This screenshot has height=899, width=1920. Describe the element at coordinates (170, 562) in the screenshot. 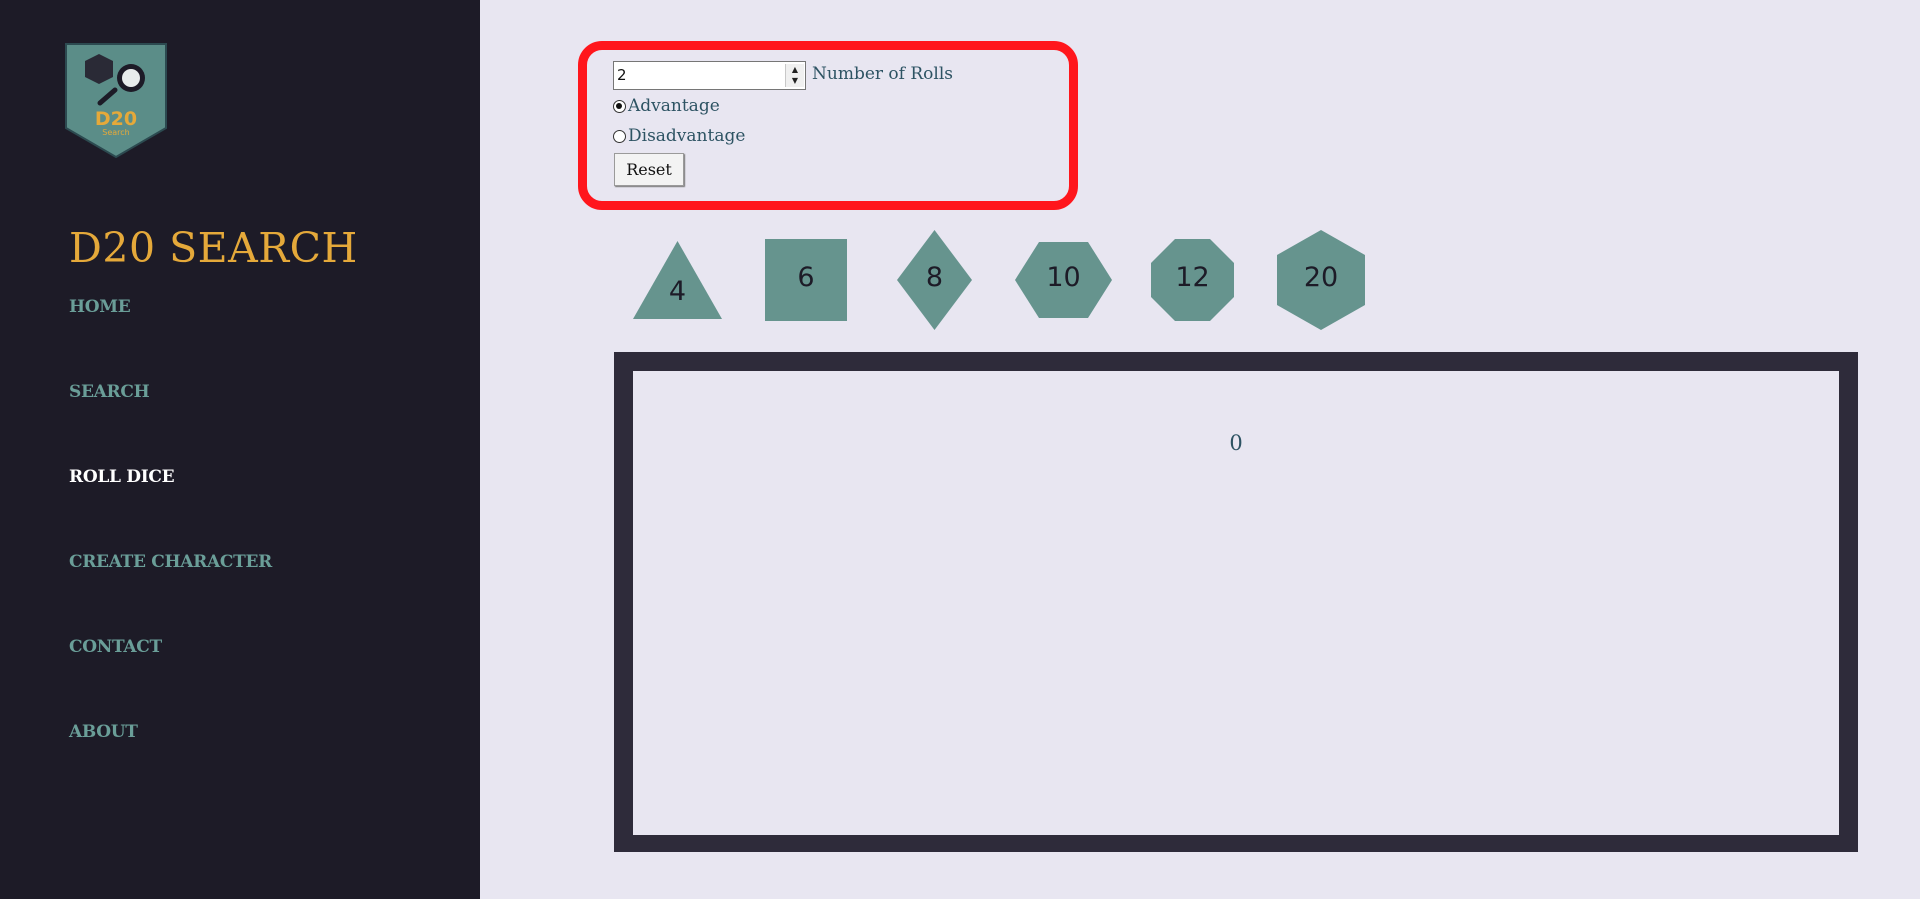

I see `nav-create-character: CREATE CHARACTER` at that location.